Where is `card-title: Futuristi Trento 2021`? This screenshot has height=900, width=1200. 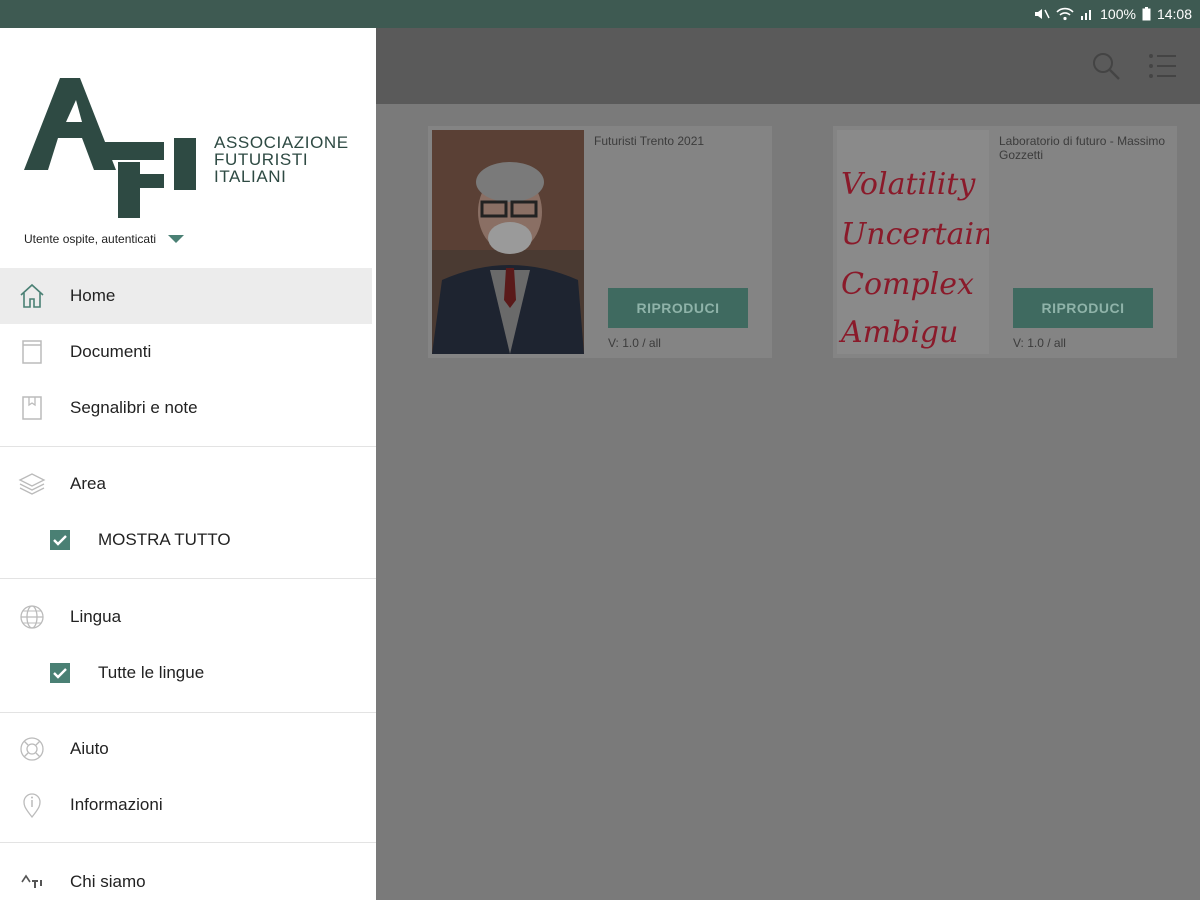 card-title: Futuristi Trento 2021 is located at coordinates (649, 141).